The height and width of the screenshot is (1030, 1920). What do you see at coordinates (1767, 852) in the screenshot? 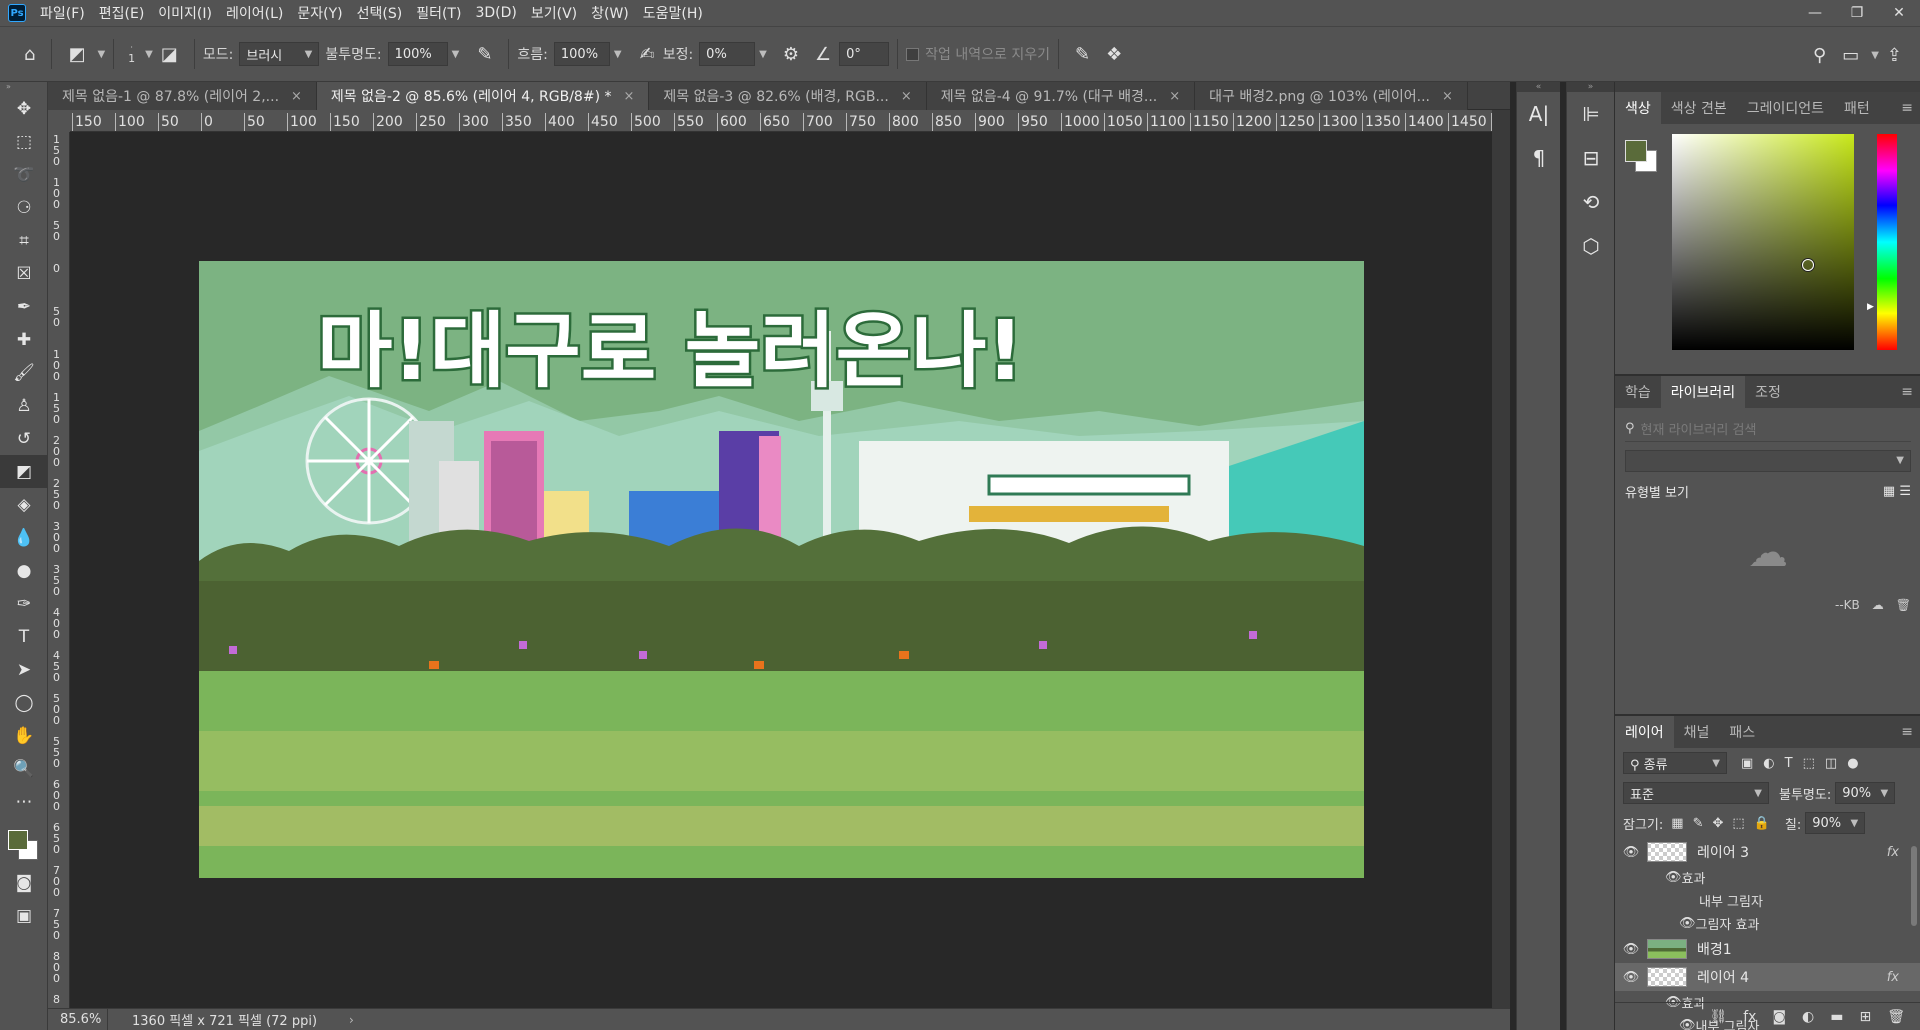
I see `layer-row: 👁 레이어 3 fx` at bounding box center [1767, 852].